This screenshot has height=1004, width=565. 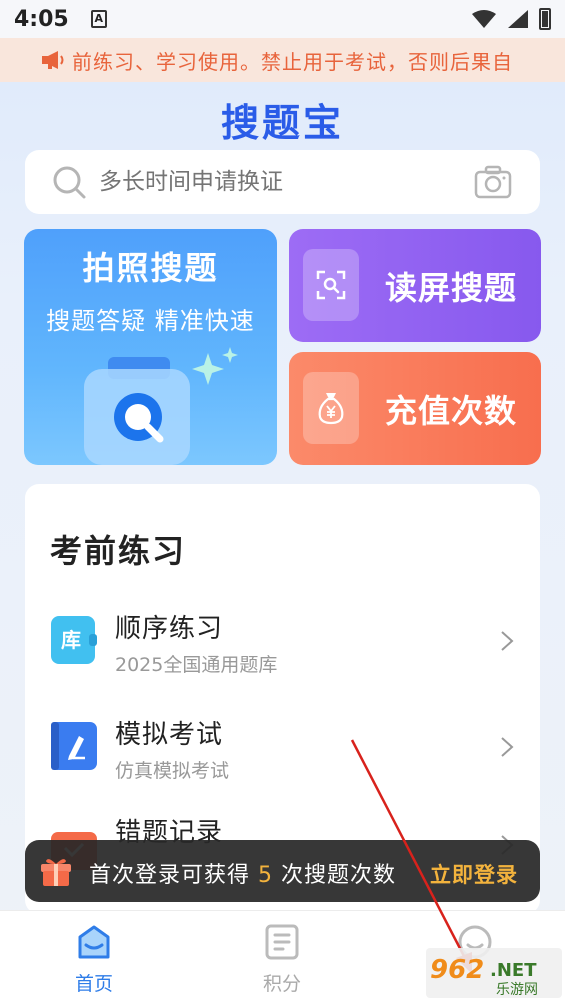 What do you see at coordinates (98, 19) in the screenshot?
I see `app-notification-icon: A` at bounding box center [98, 19].